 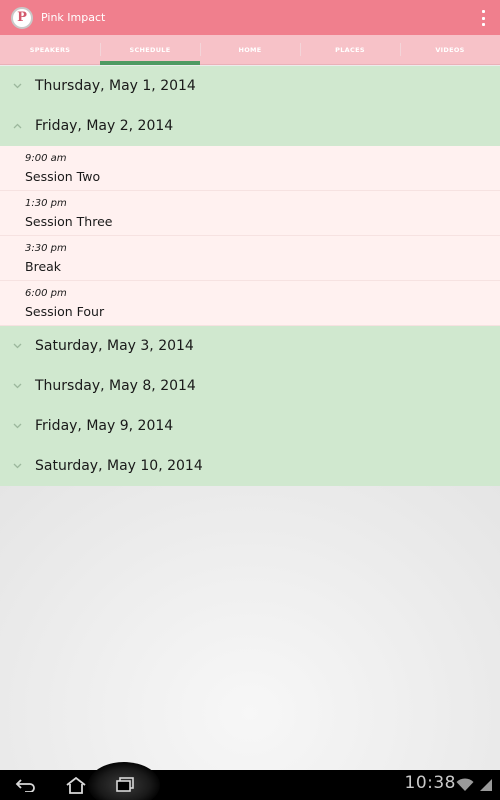 What do you see at coordinates (104, 126) in the screenshot?
I see `day-label: Friday, May 2, 2014` at bounding box center [104, 126].